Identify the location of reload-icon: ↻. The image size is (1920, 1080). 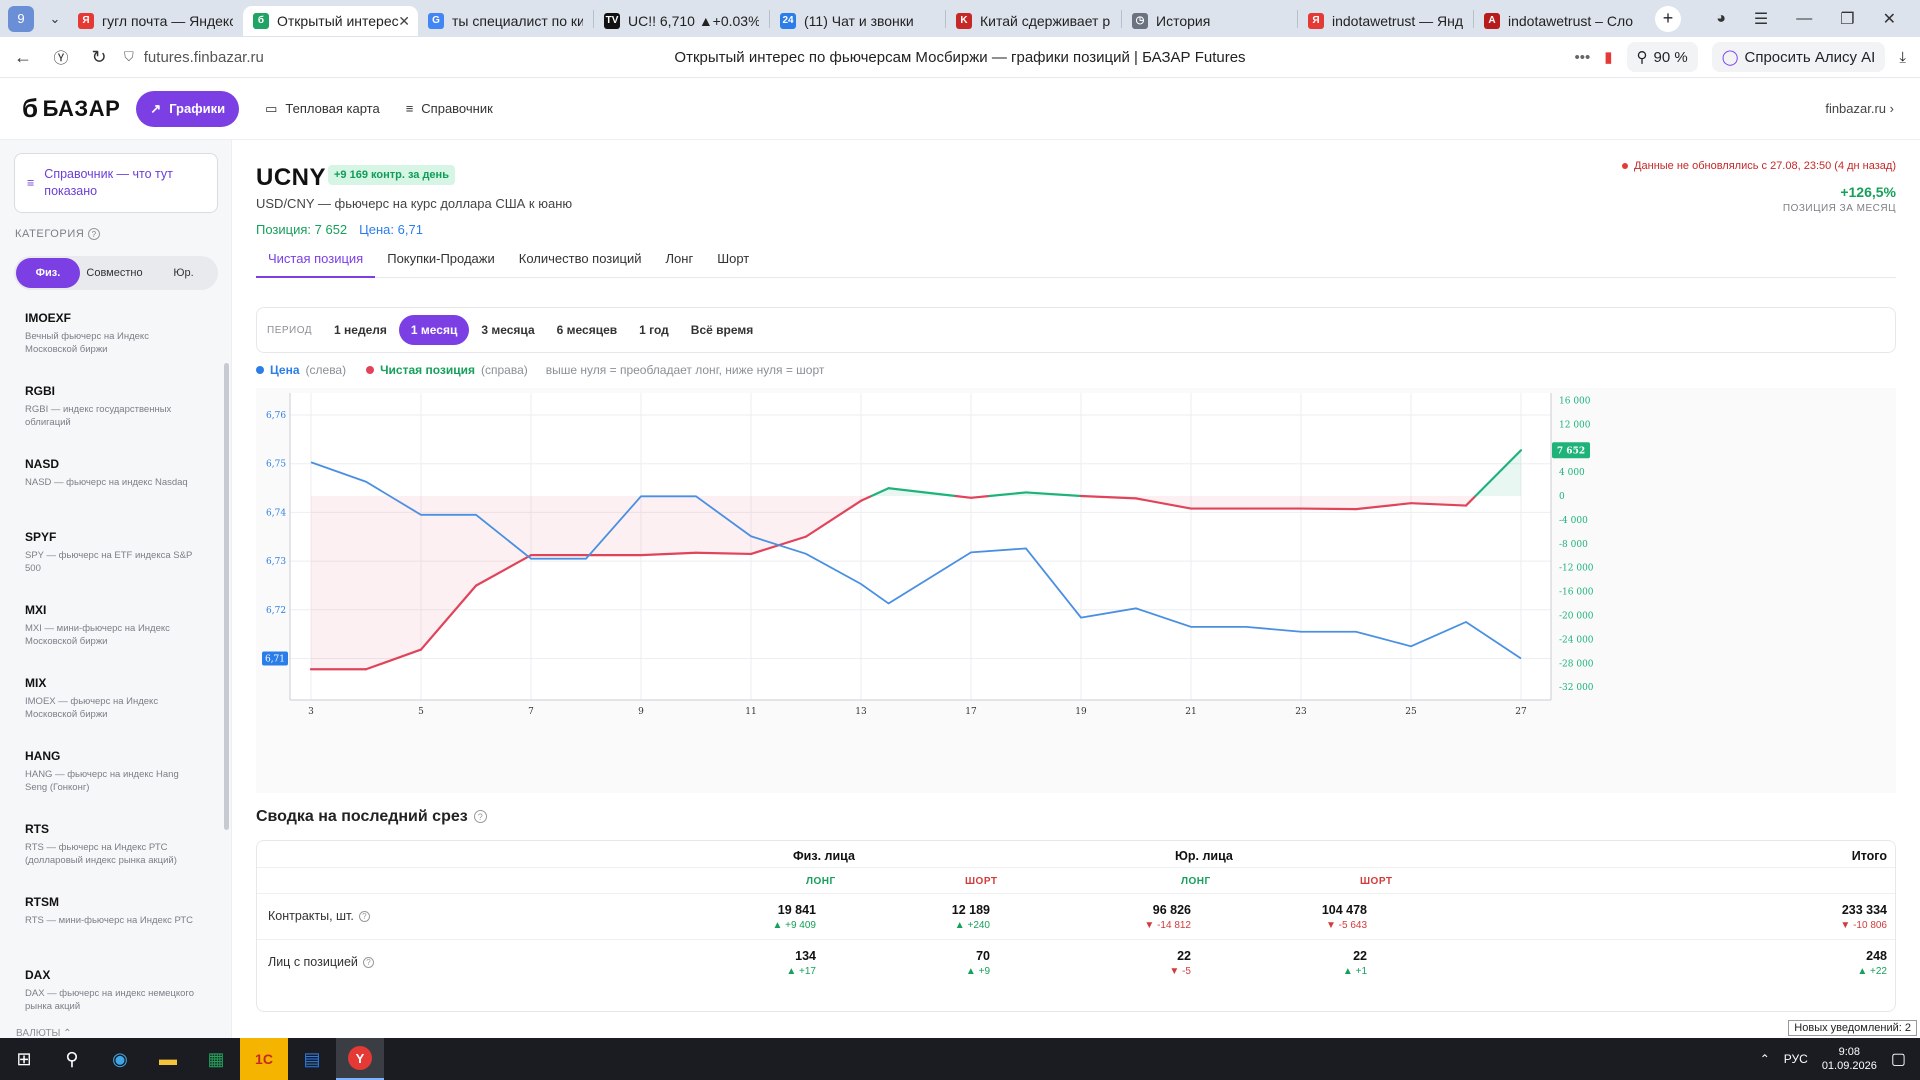
(99, 57).